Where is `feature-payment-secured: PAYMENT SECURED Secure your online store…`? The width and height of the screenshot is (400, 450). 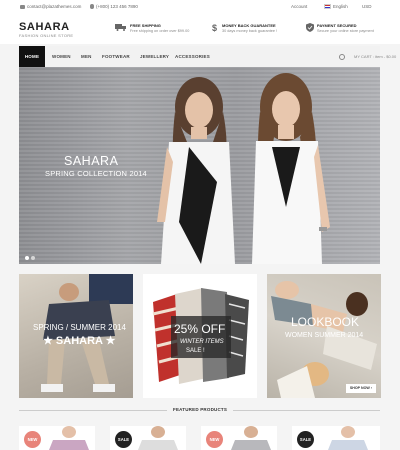
feature-payment-secured: PAYMENT SECURED Secure your online store… is located at coordinates (340, 28).